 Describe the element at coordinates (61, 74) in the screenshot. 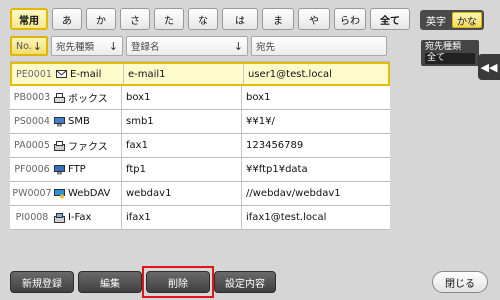

I see `email-icon` at that location.